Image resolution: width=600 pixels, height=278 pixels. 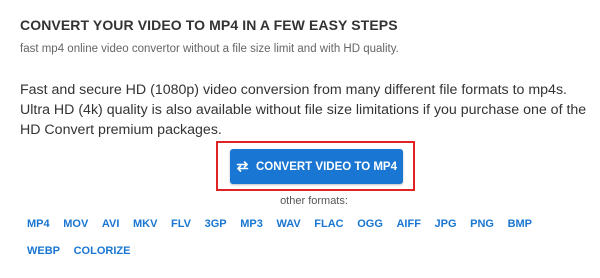 I want to click on format-link-flv: FLV, so click(x=181, y=224).